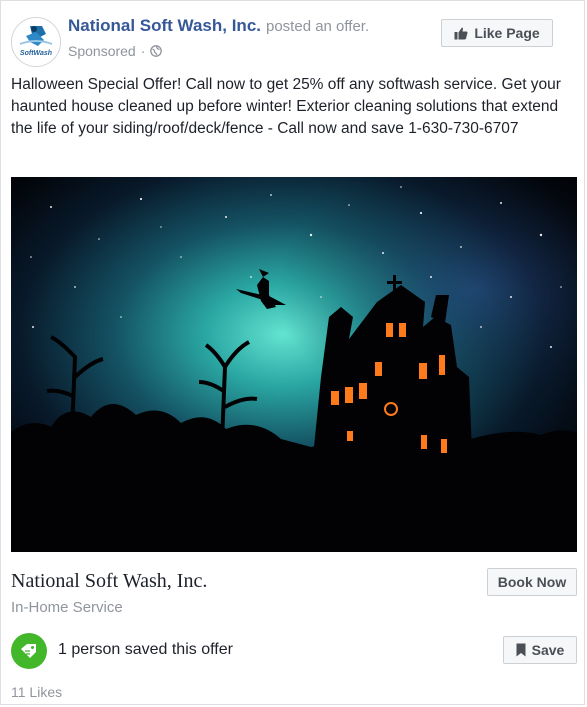  Describe the element at coordinates (507, 33) in the screenshot. I see `like-page-label: Like Page` at that location.